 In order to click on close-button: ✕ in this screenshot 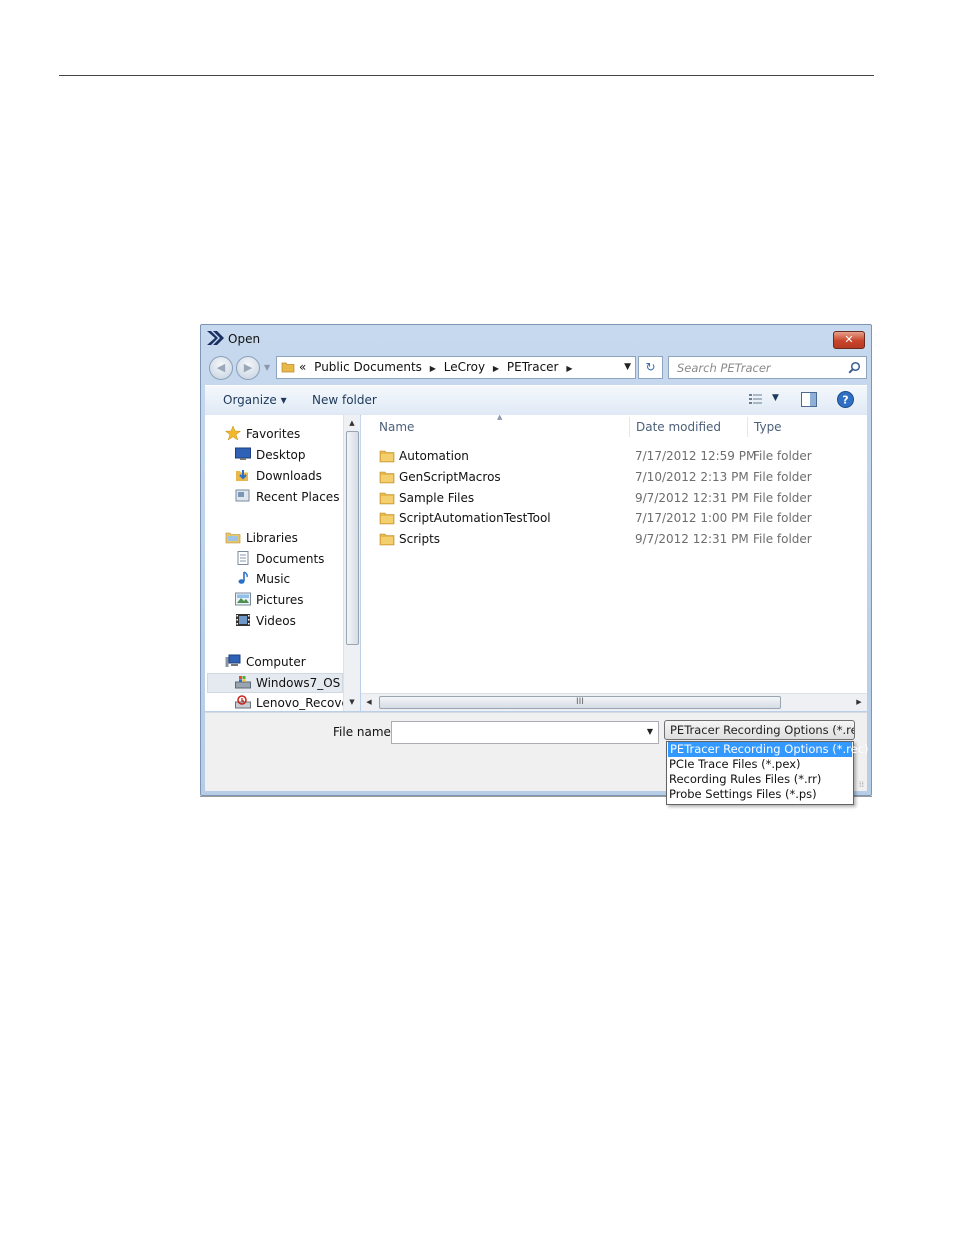, I will do `click(849, 340)`.